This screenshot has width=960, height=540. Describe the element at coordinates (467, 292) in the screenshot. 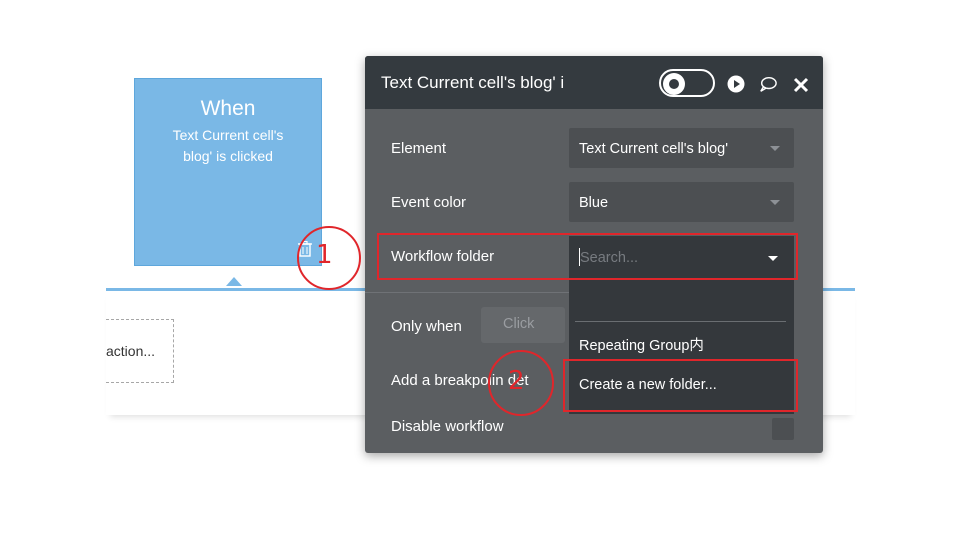

I see `section-divider` at that location.